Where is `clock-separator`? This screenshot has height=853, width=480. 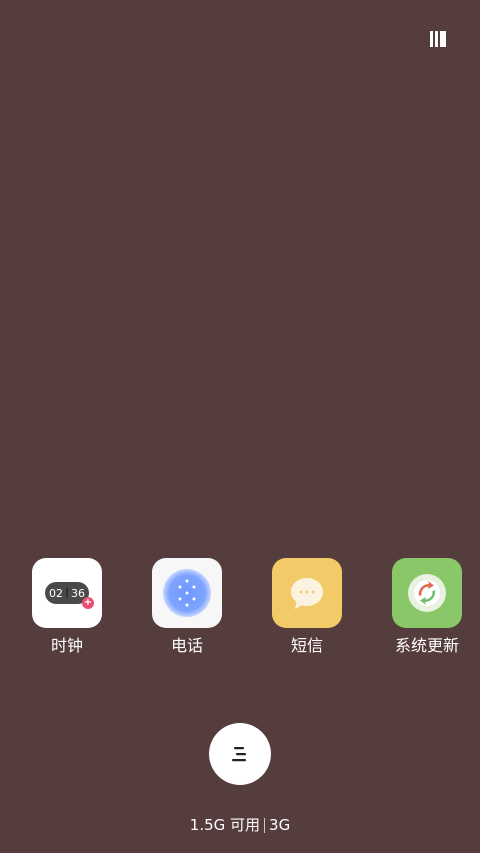 clock-separator is located at coordinates (67, 593).